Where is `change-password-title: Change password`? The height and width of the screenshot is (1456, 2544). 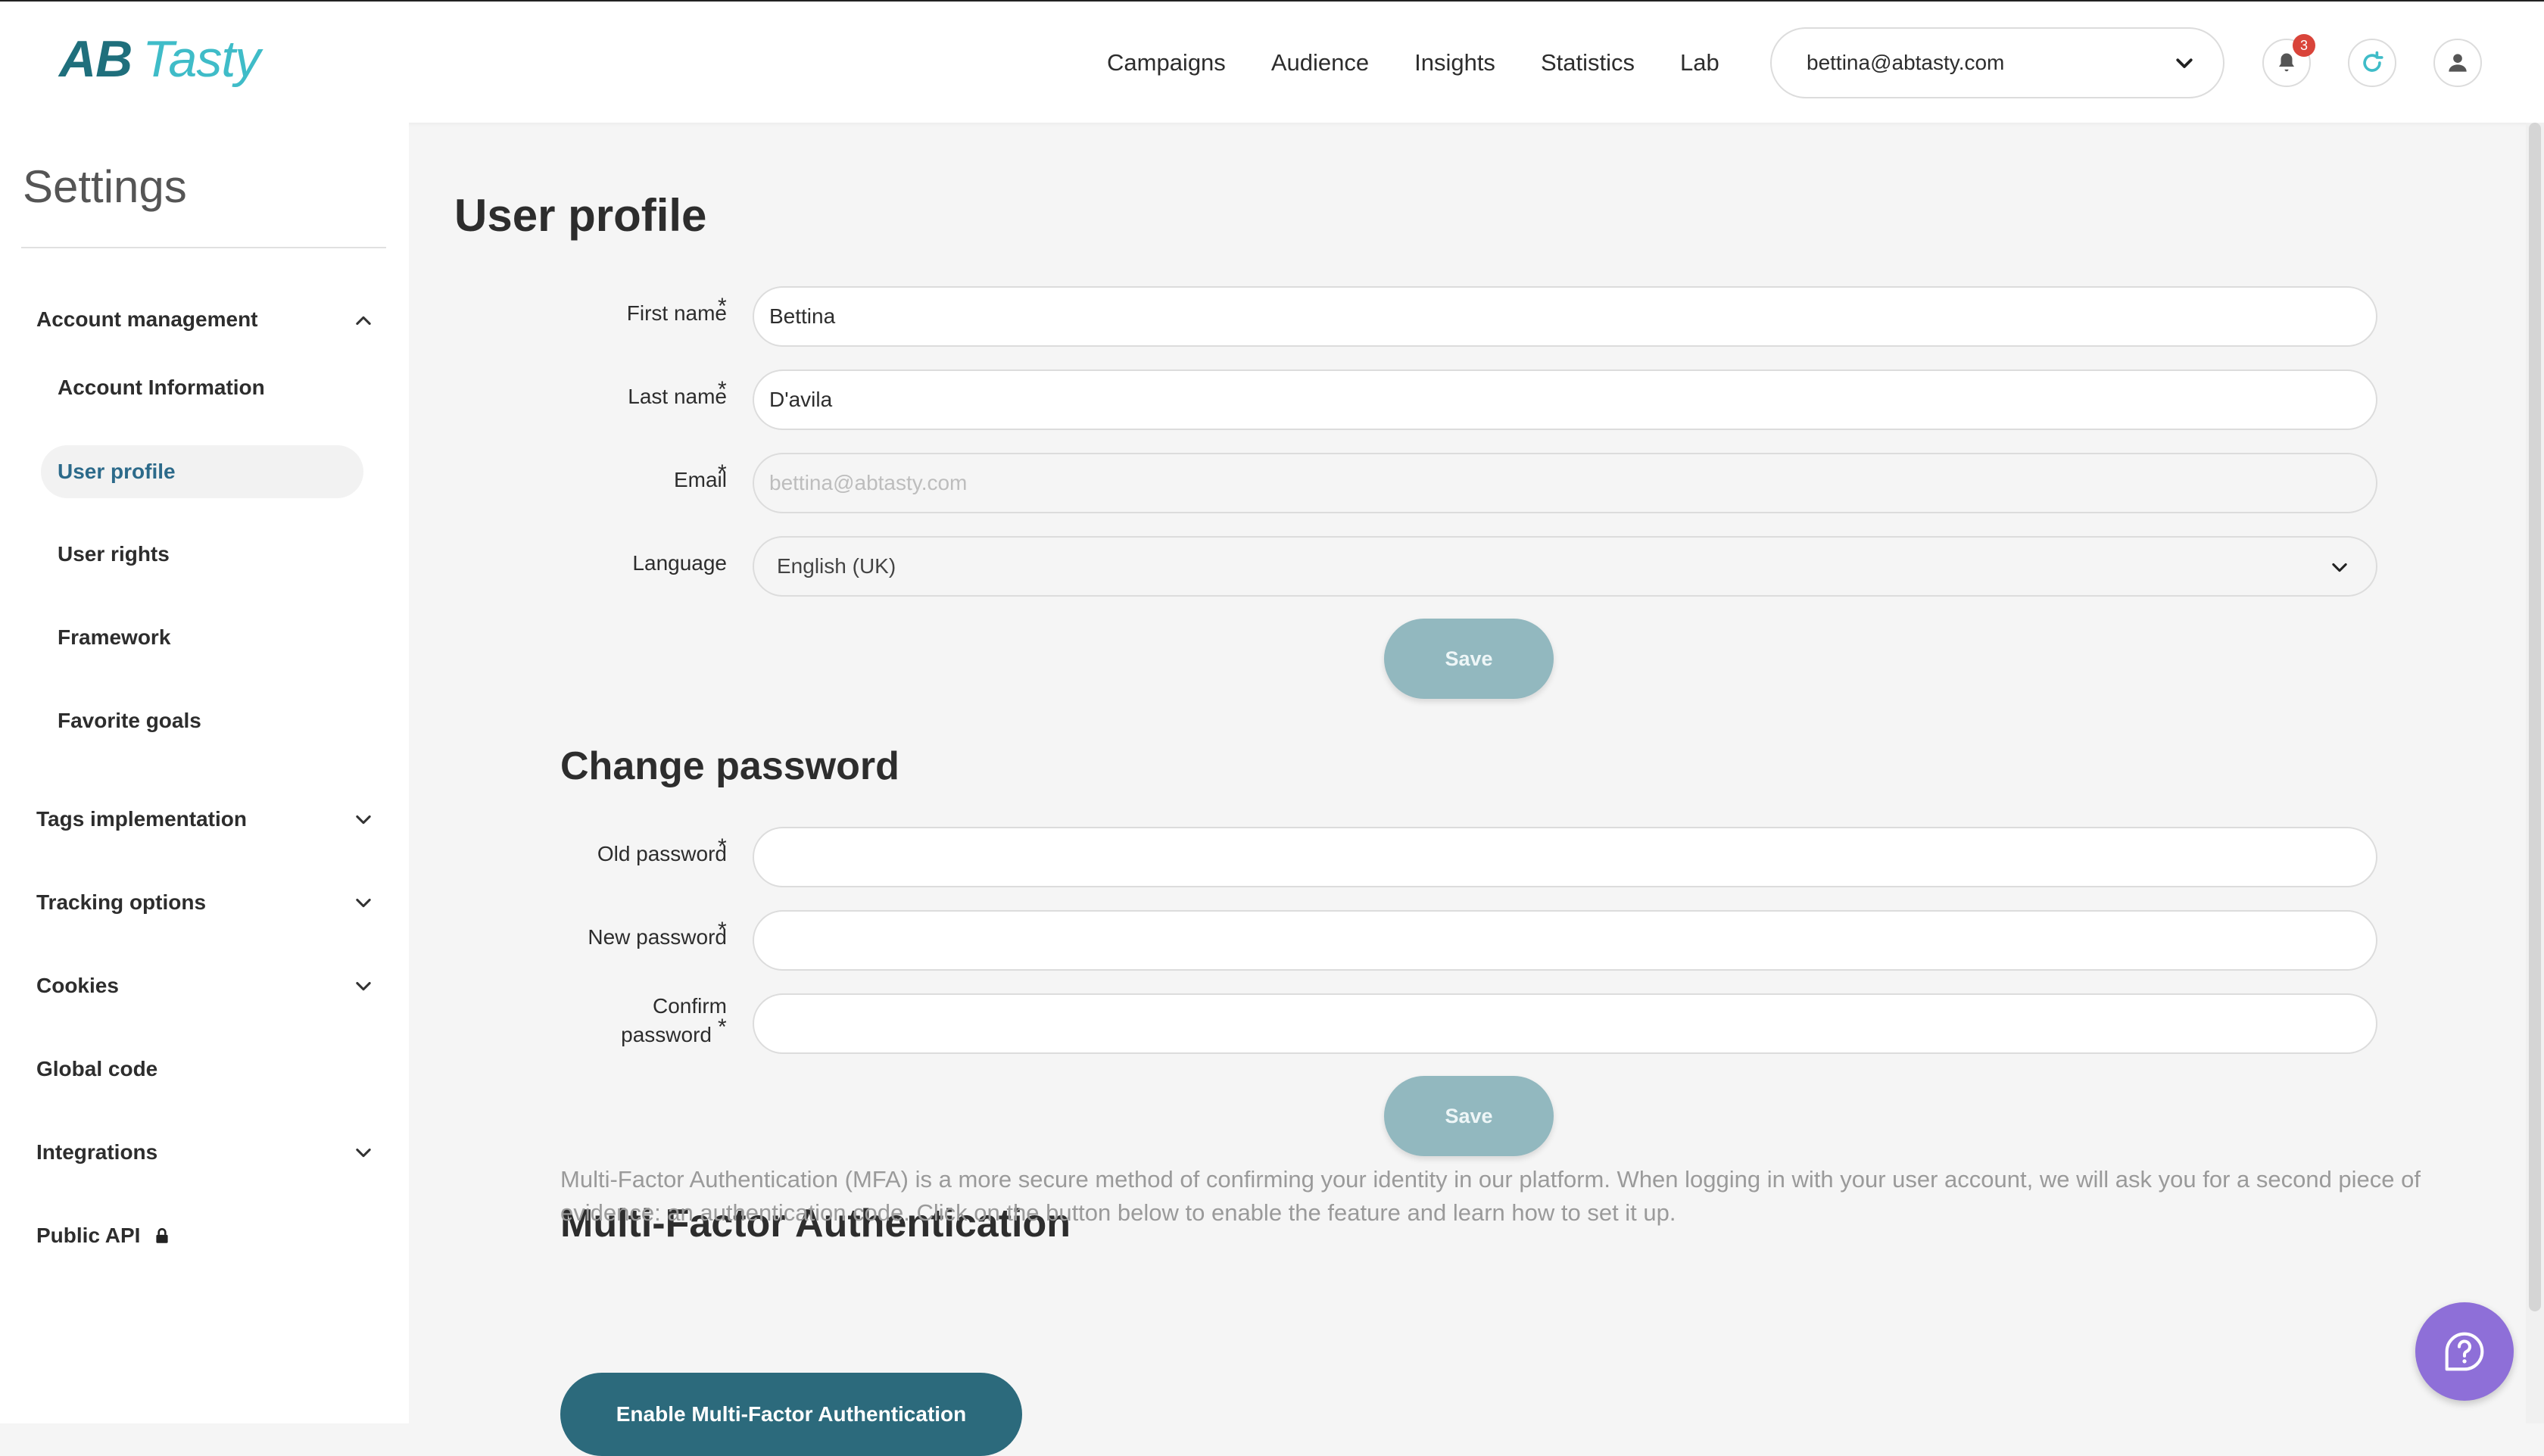
change-password-title: Change password is located at coordinates (729, 766).